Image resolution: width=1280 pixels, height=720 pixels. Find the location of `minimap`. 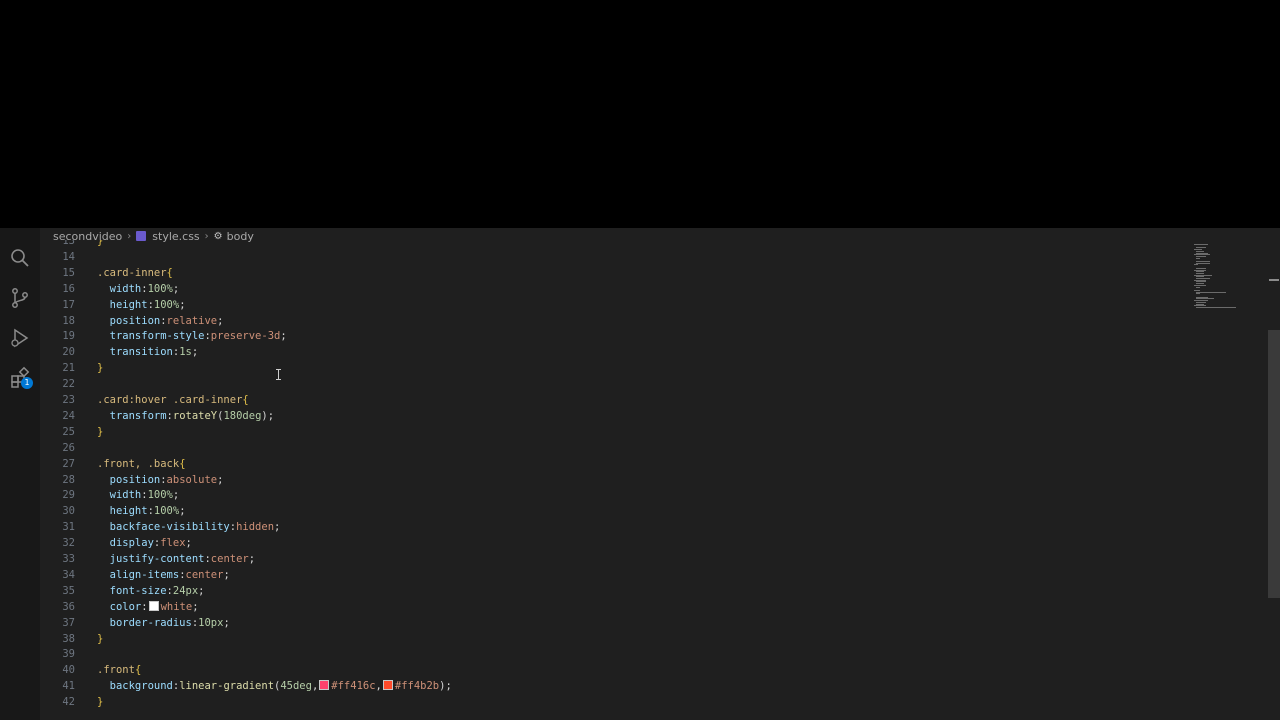

minimap is located at coordinates (1215, 275).